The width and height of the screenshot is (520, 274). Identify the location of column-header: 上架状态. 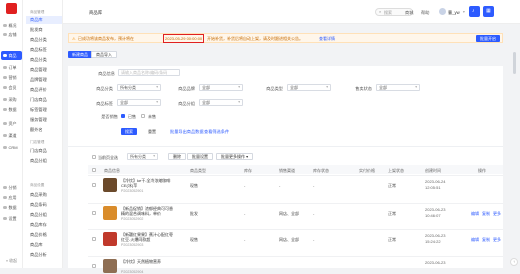
(396, 170).